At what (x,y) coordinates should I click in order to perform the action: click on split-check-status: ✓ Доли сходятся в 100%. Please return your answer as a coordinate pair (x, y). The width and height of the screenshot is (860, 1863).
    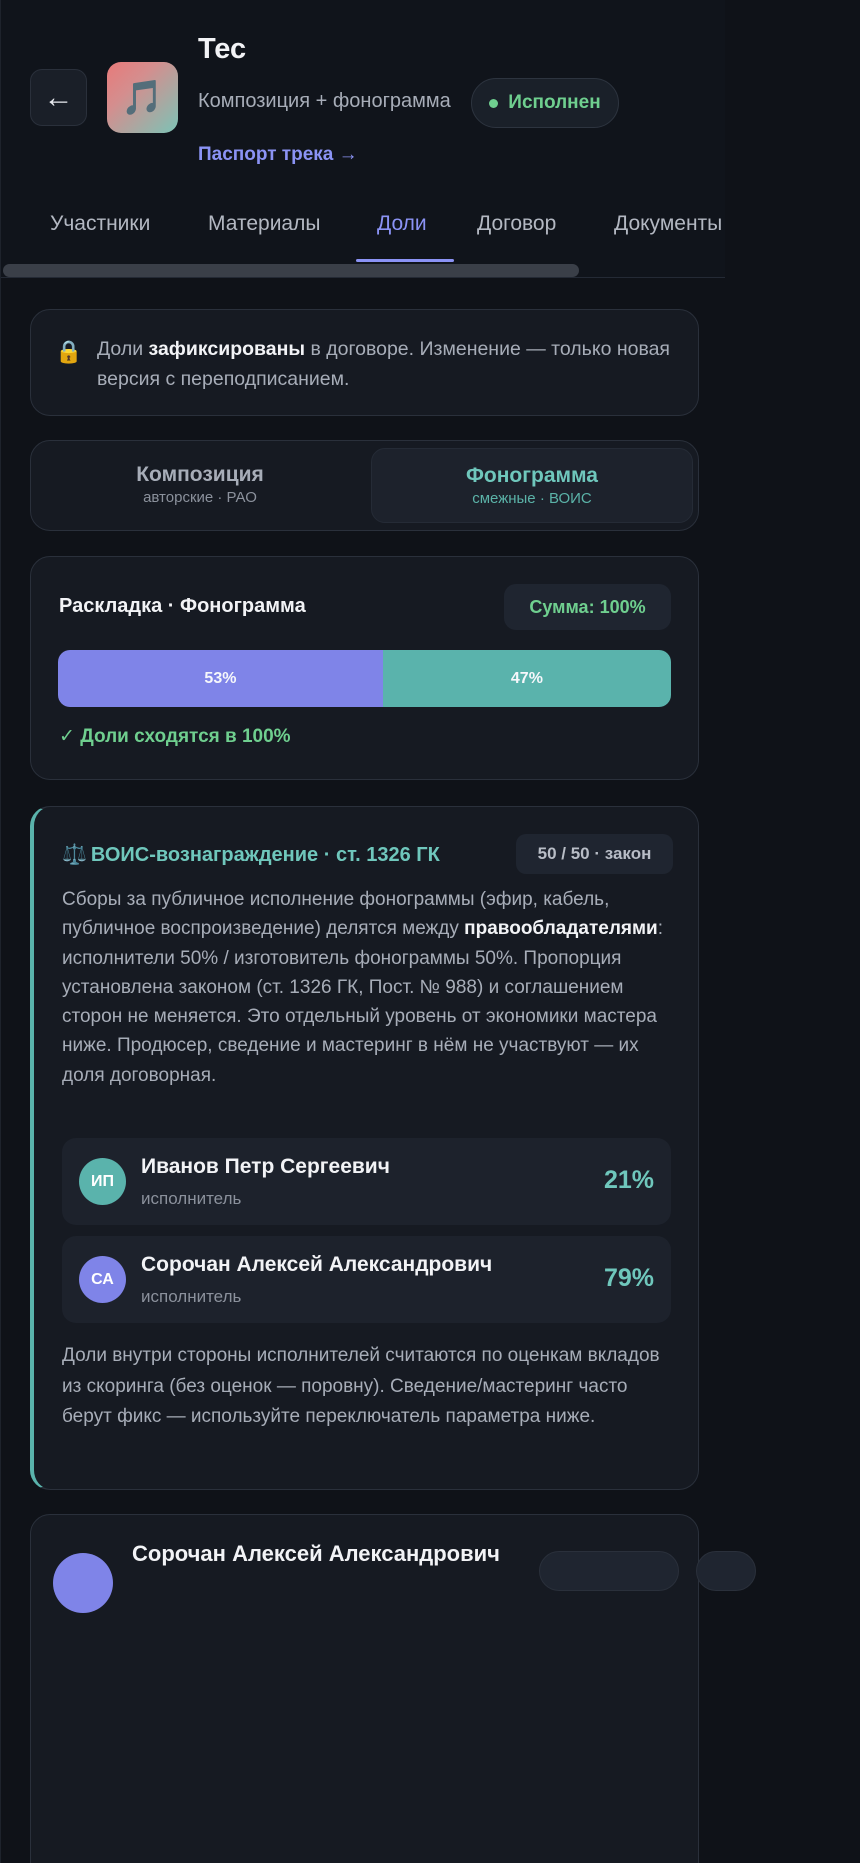
    Looking at the image, I should click on (175, 736).